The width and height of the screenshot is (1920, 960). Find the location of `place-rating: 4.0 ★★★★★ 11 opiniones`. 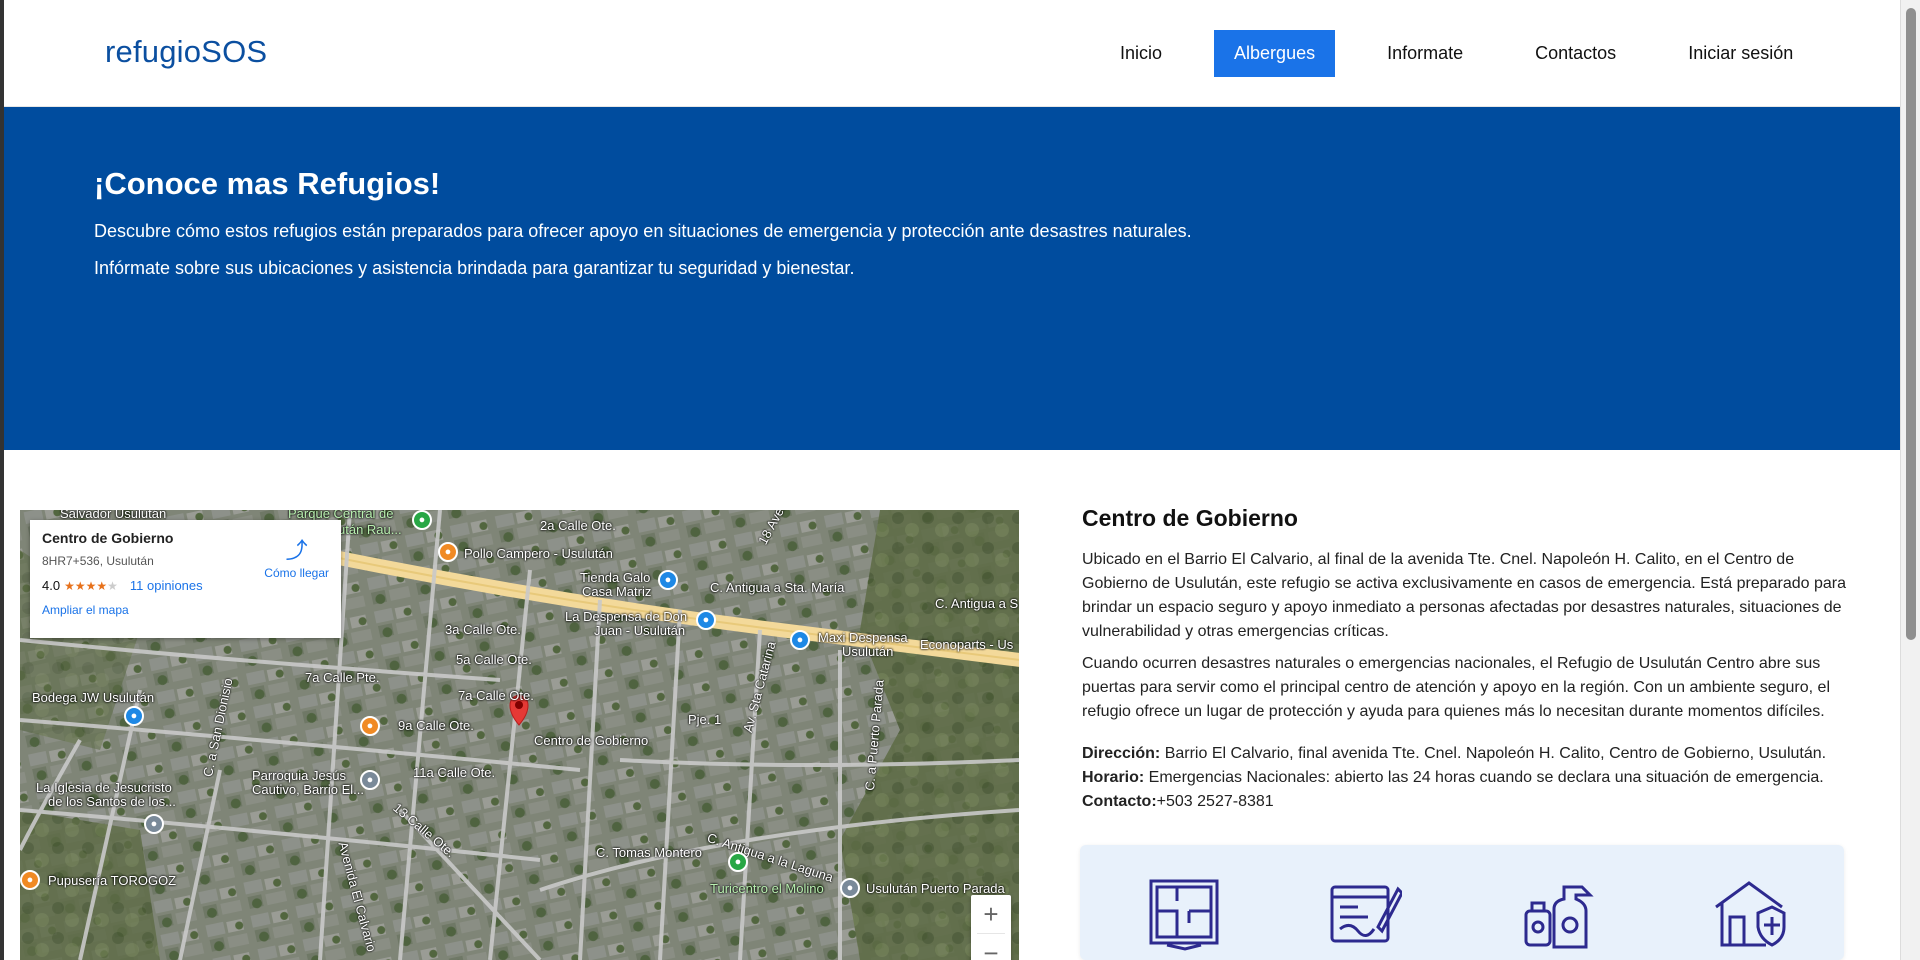

place-rating: 4.0 ★★★★★ 11 opiniones is located at coordinates (185, 585).